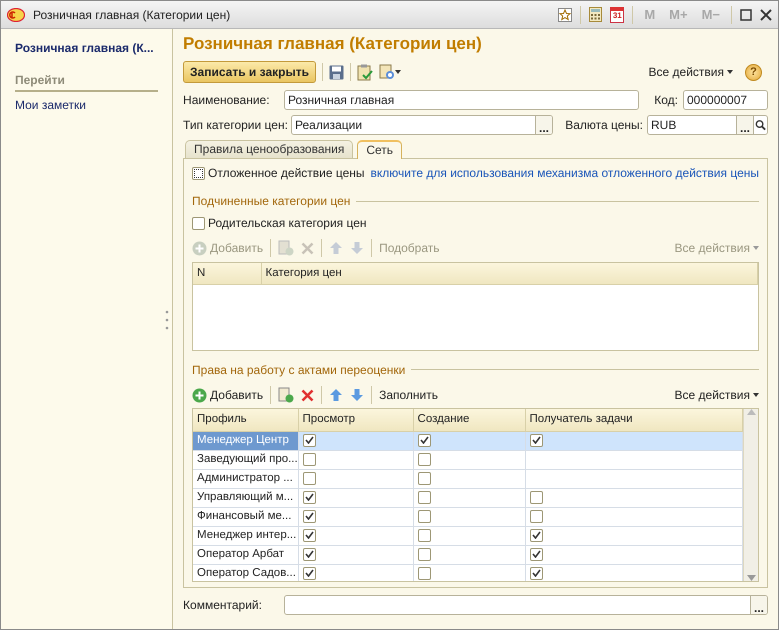  I want to click on resize-handle-icon, so click(167, 320).